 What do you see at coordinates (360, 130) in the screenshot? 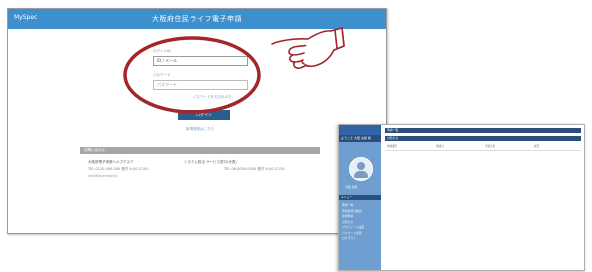
I see `sidebar-header` at bounding box center [360, 130].